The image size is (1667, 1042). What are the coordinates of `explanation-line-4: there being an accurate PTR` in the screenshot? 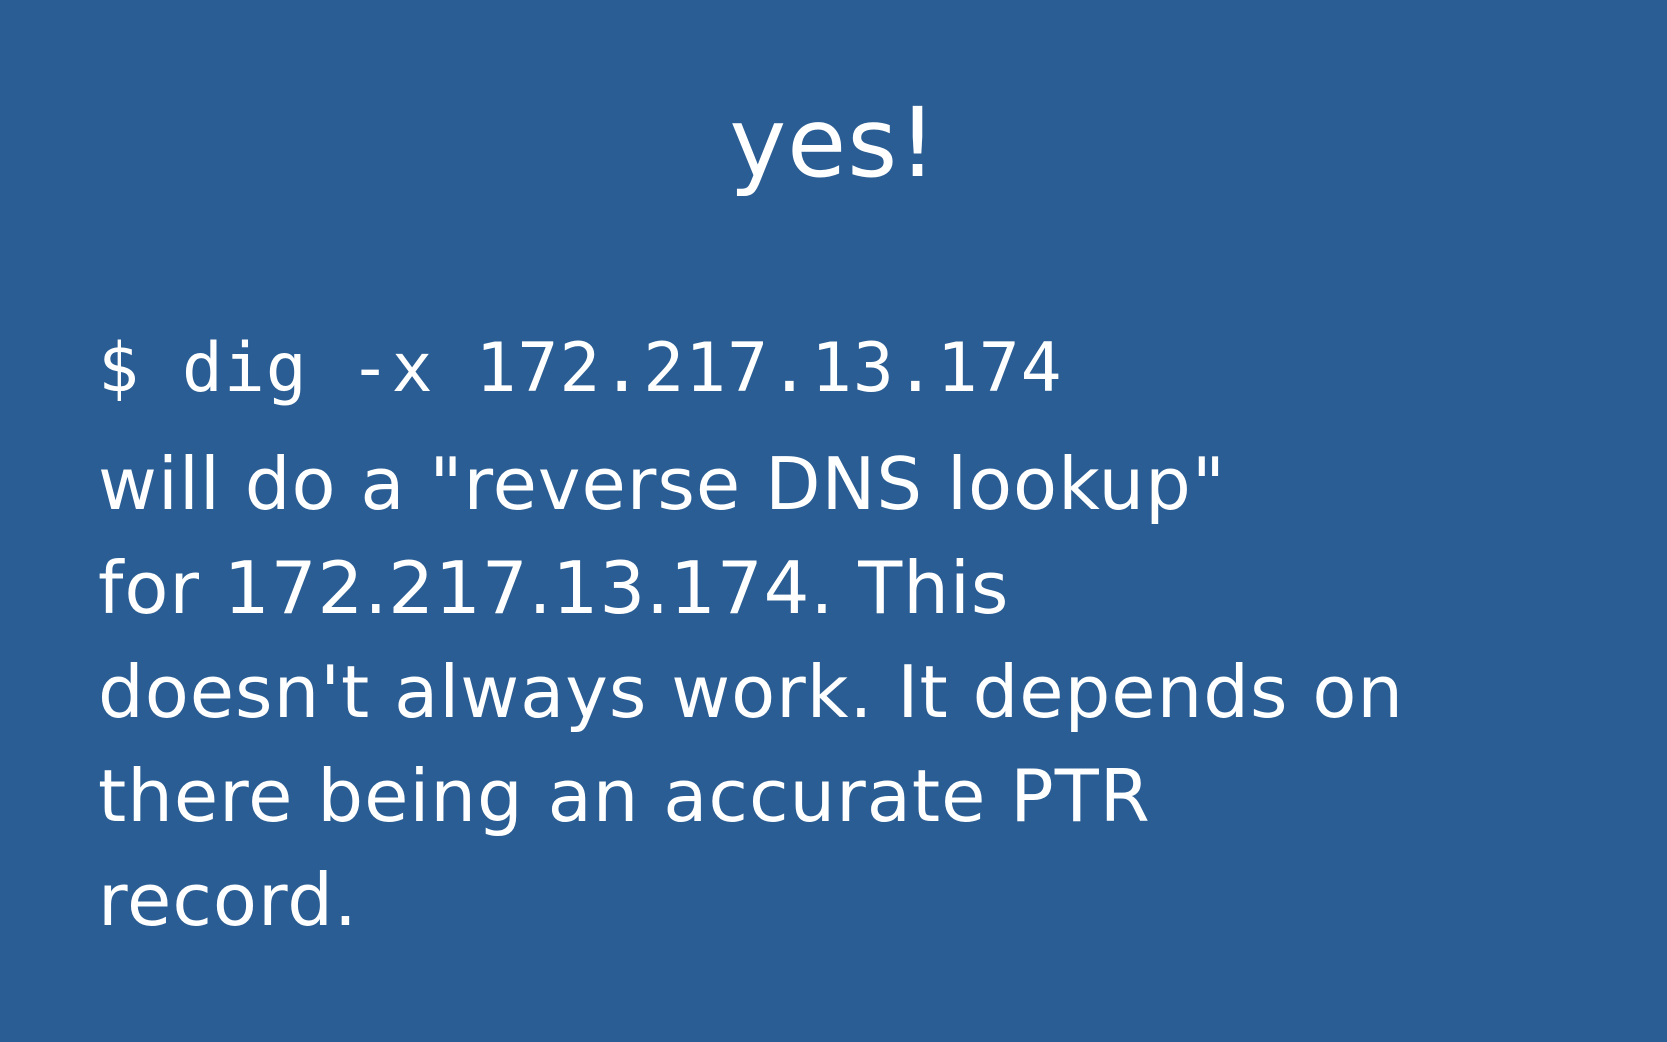 It's located at (624, 796).